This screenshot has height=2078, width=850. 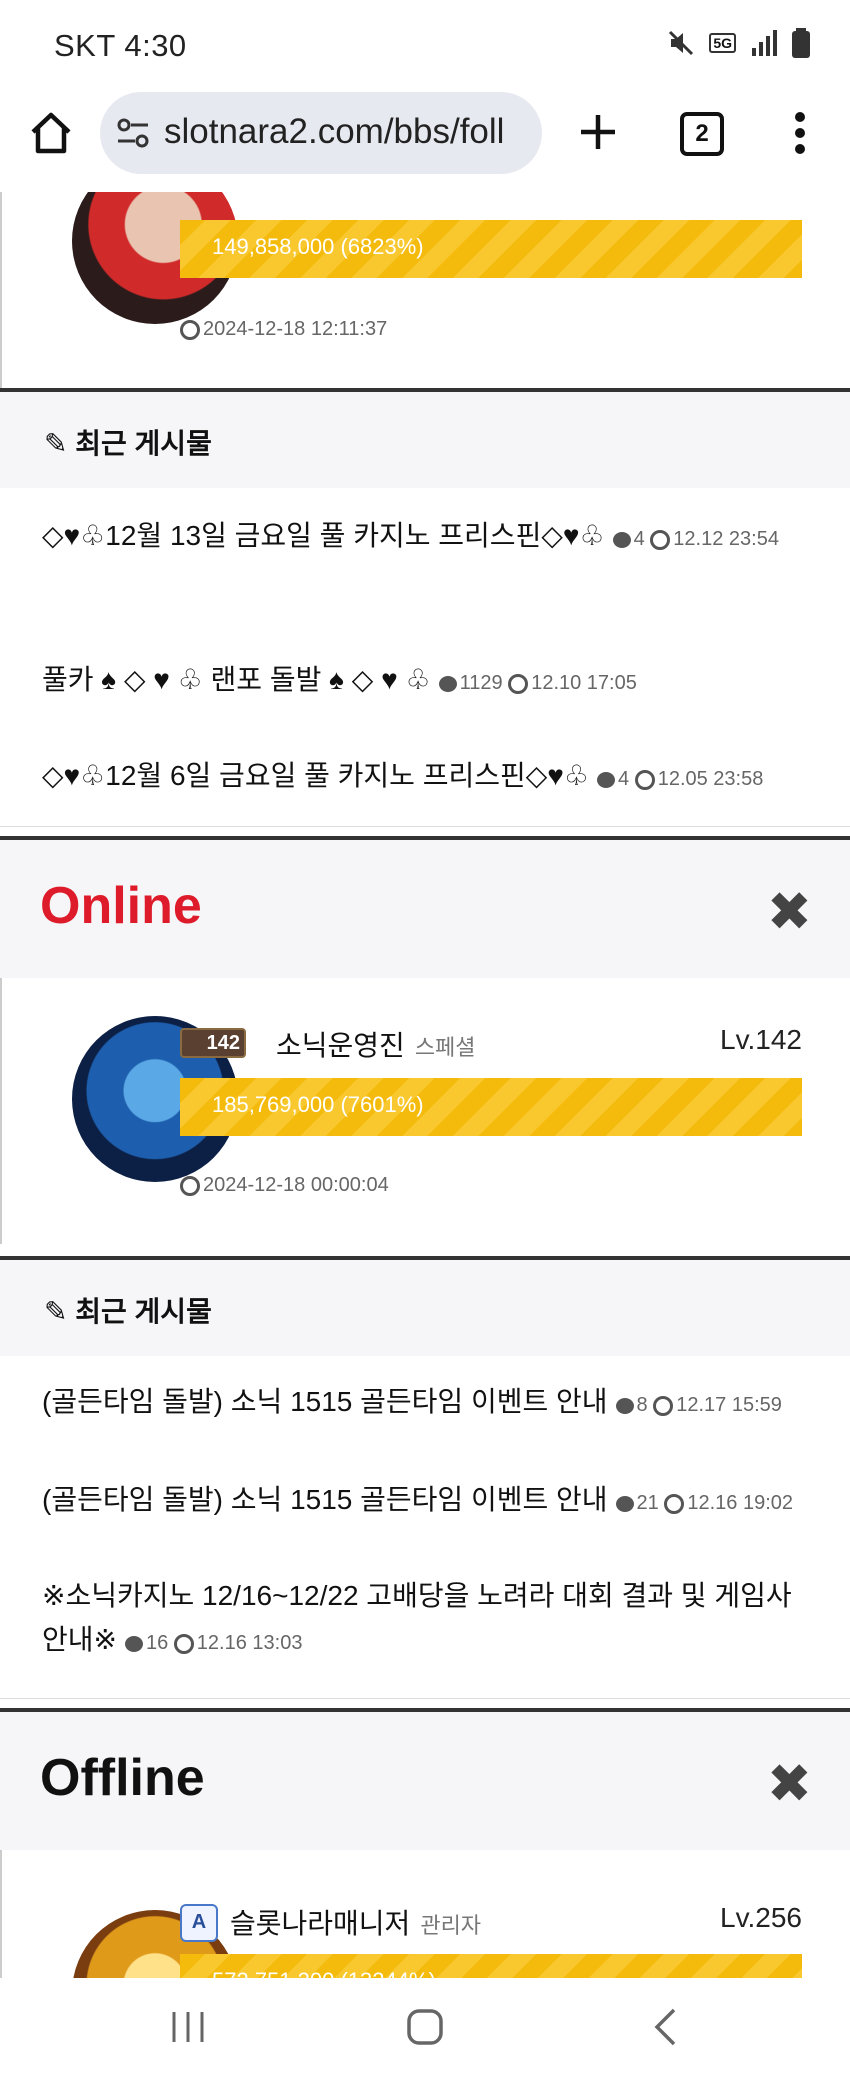 I want to click on admin-badge-icon: A, so click(x=199, y=1923).